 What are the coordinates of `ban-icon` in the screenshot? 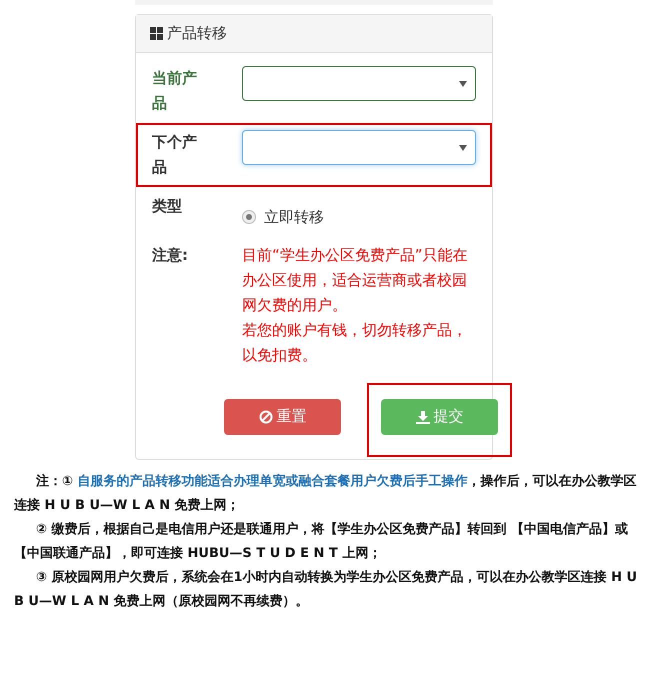 It's located at (265, 417).